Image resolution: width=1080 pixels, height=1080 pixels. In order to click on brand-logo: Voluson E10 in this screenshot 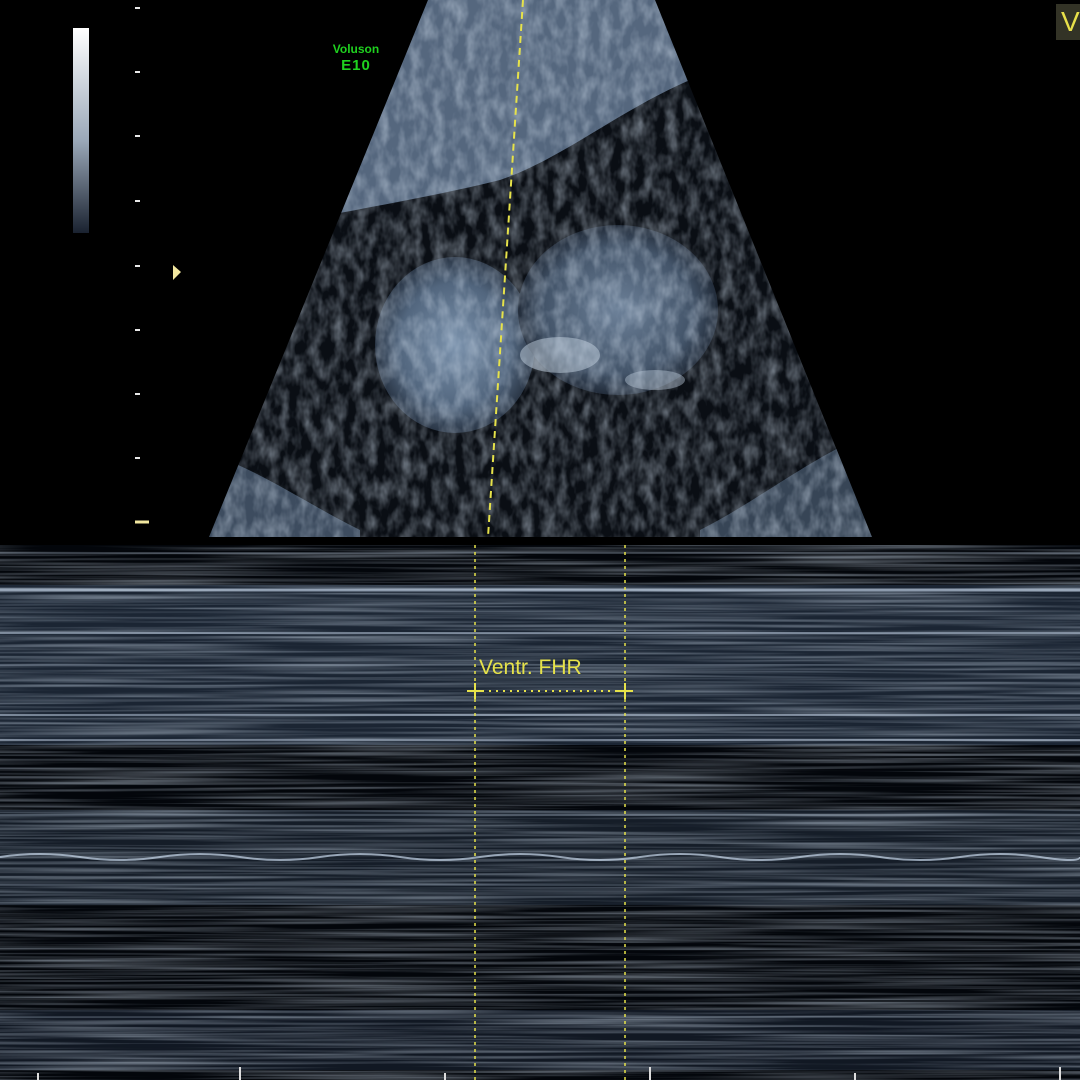, I will do `click(356, 58)`.